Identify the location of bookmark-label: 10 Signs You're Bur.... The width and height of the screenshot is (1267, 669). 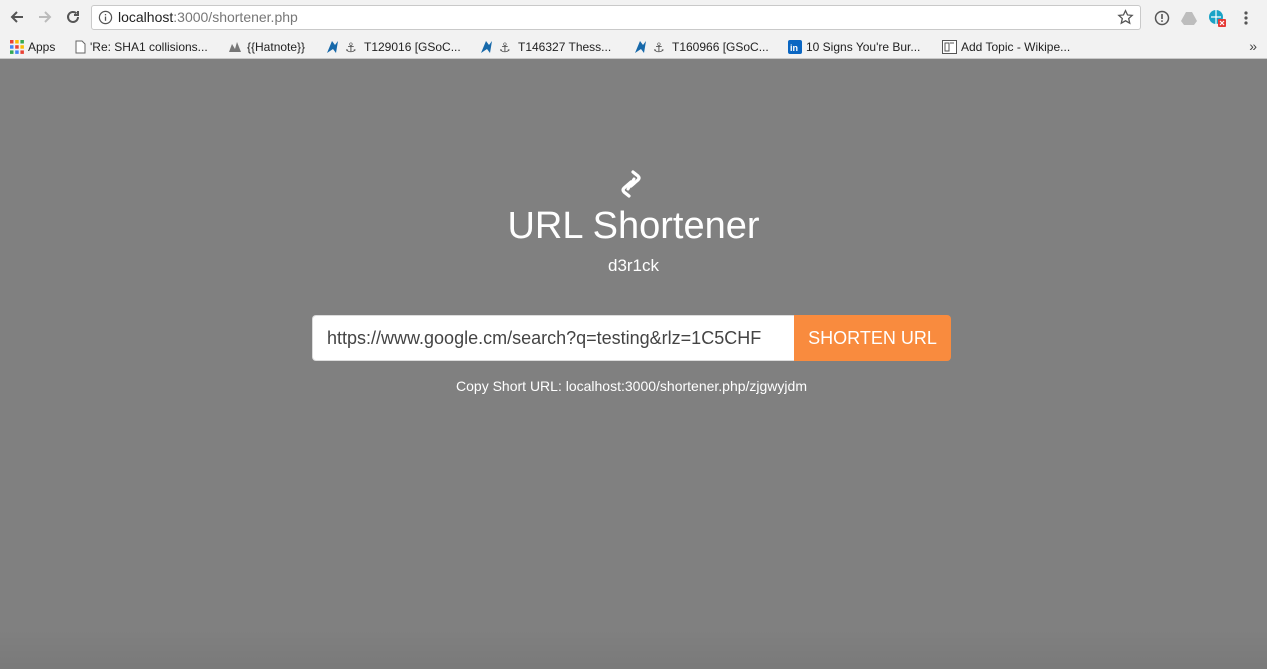
(863, 47).